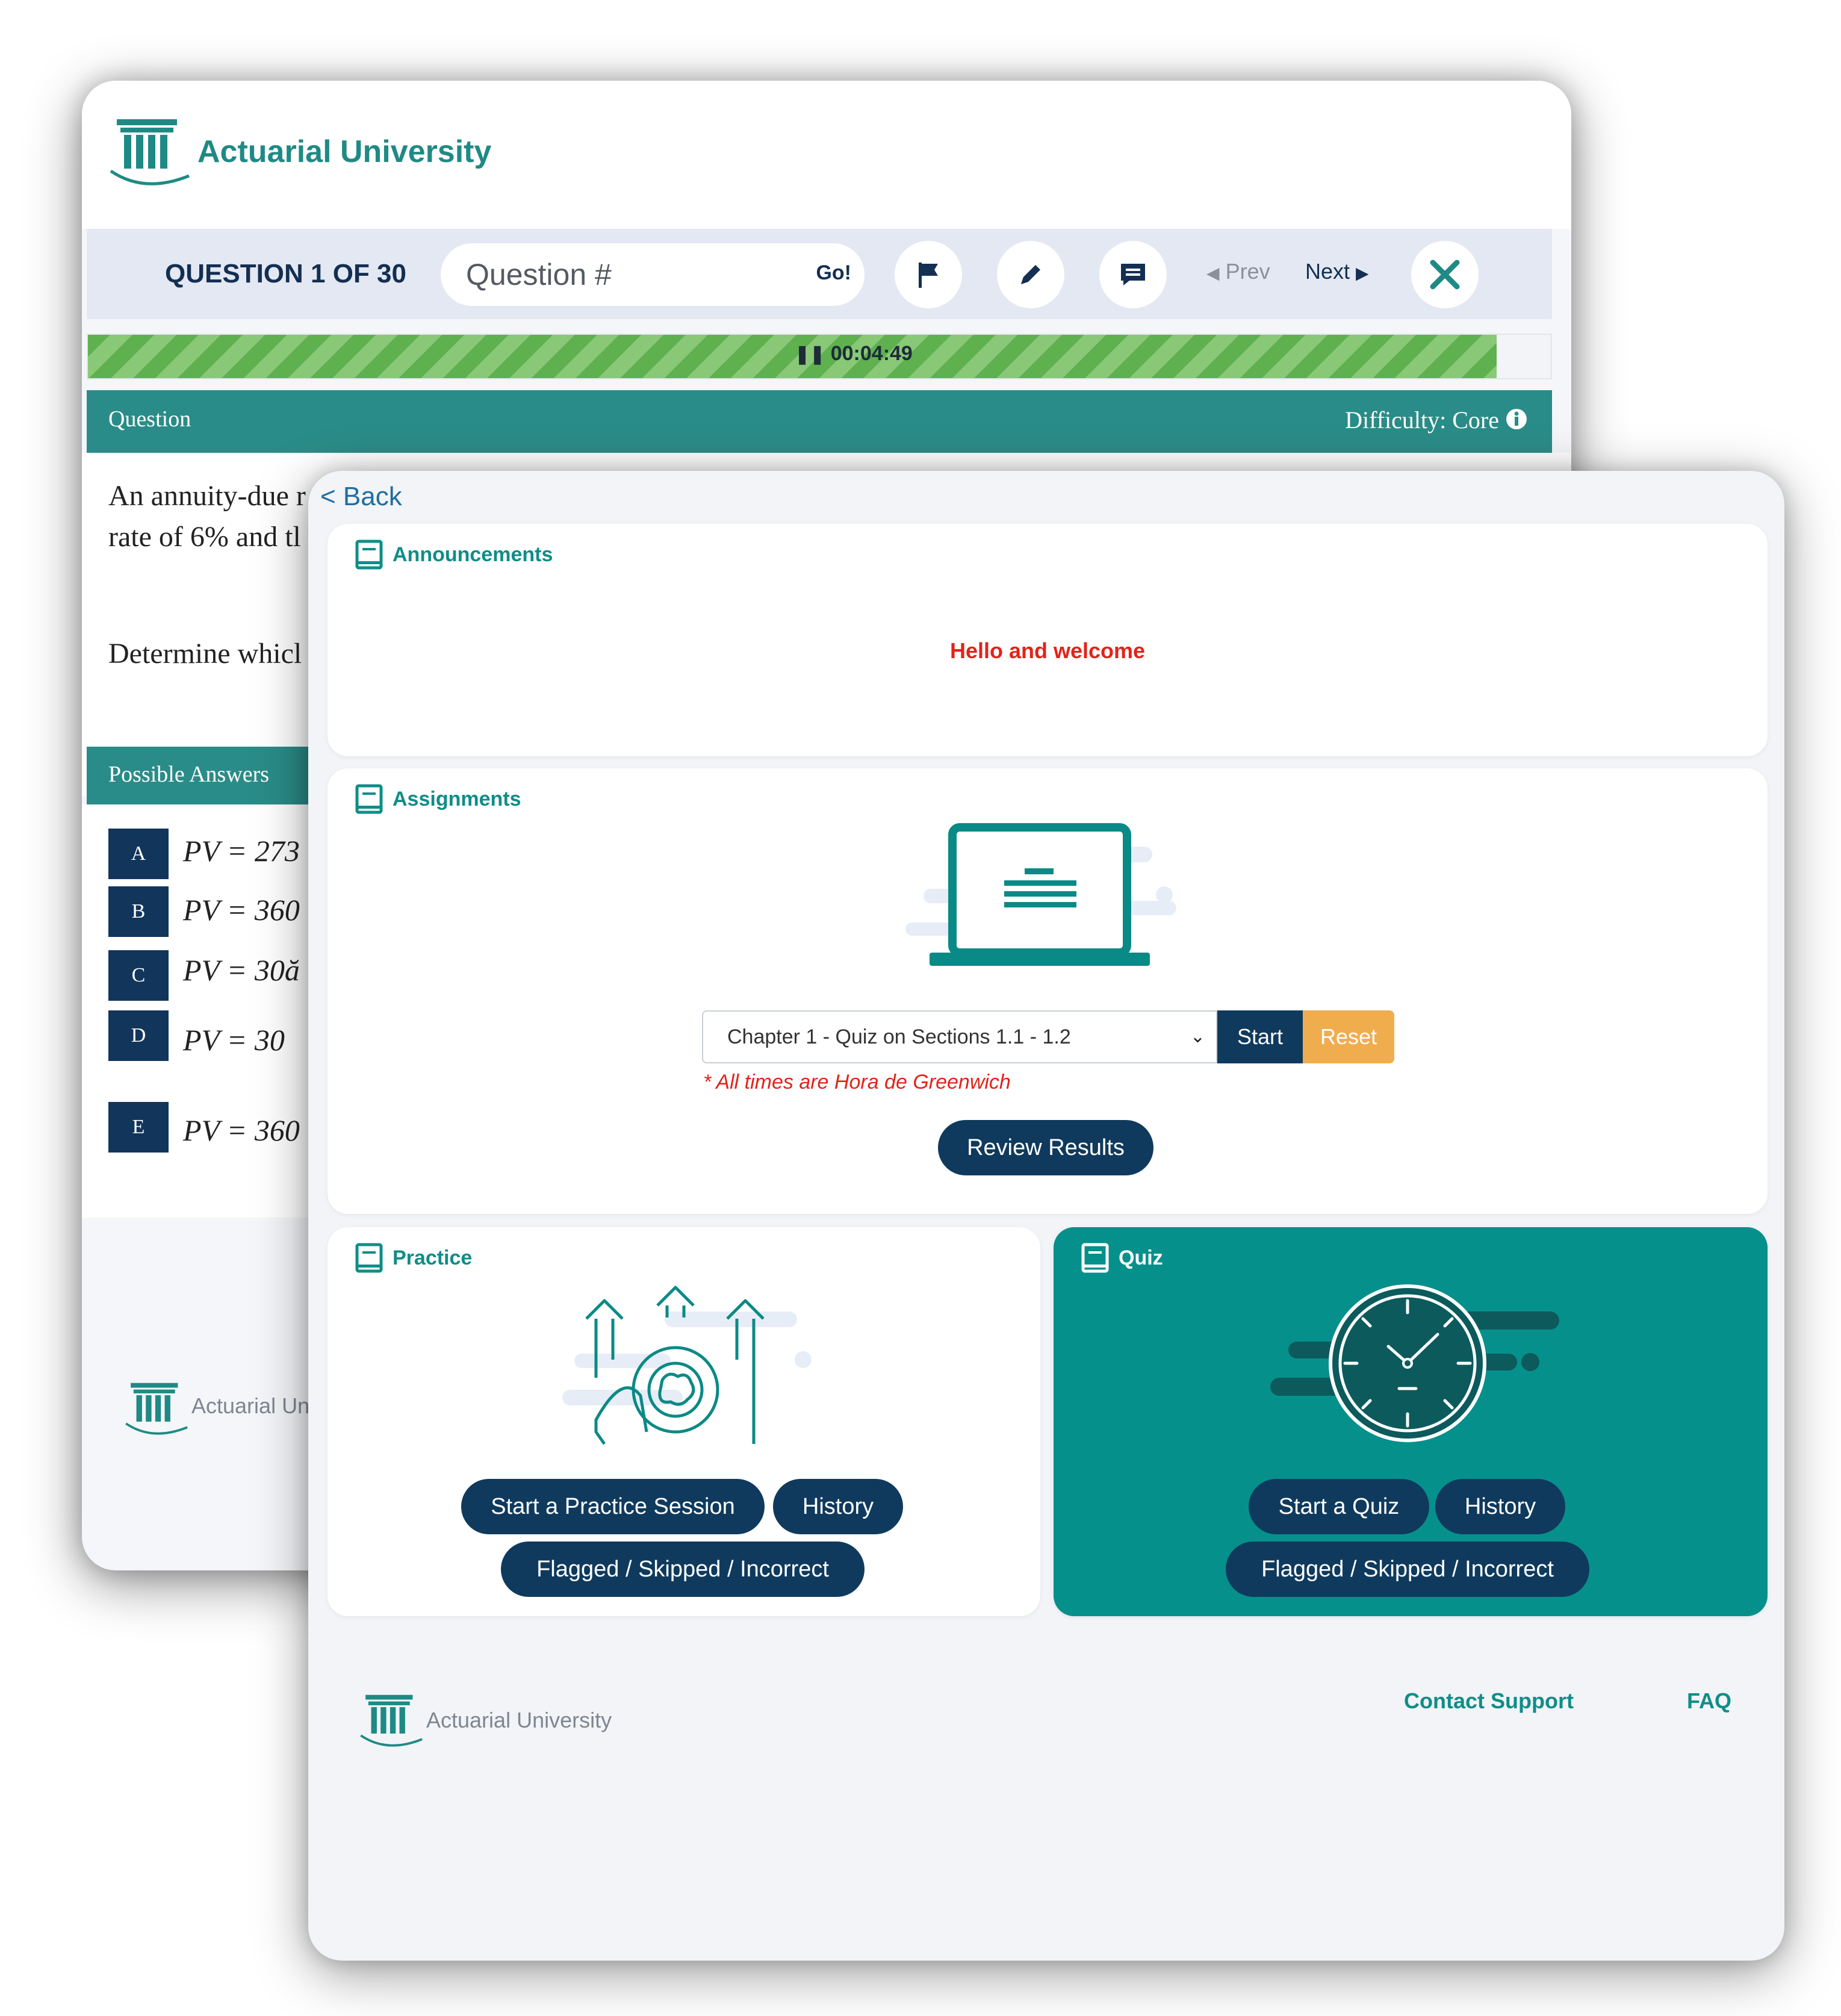  What do you see at coordinates (234, 1040) in the screenshot?
I see `answer-text: PV = 30` at bounding box center [234, 1040].